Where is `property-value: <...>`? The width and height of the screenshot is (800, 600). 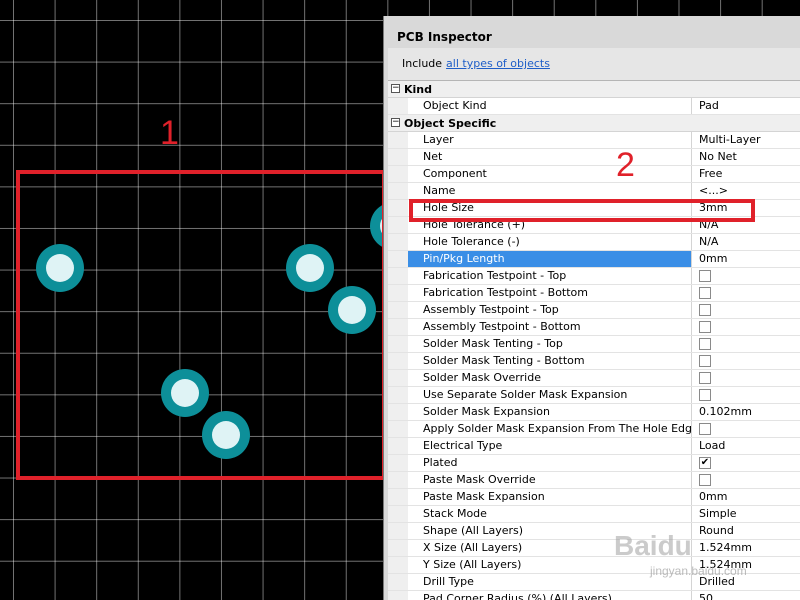
property-value: <...> is located at coordinates (749, 191).